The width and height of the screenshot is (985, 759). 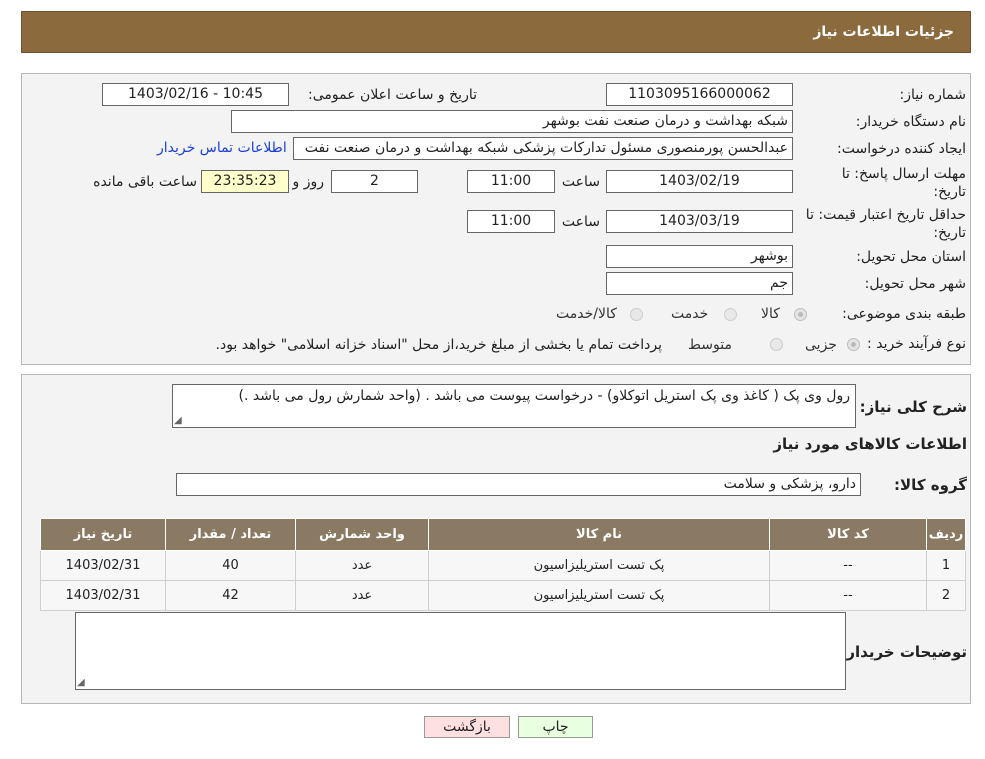 What do you see at coordinates (946, 595) in the screenshot?
I see `row-number: 2` at bounding box center [946, 595].